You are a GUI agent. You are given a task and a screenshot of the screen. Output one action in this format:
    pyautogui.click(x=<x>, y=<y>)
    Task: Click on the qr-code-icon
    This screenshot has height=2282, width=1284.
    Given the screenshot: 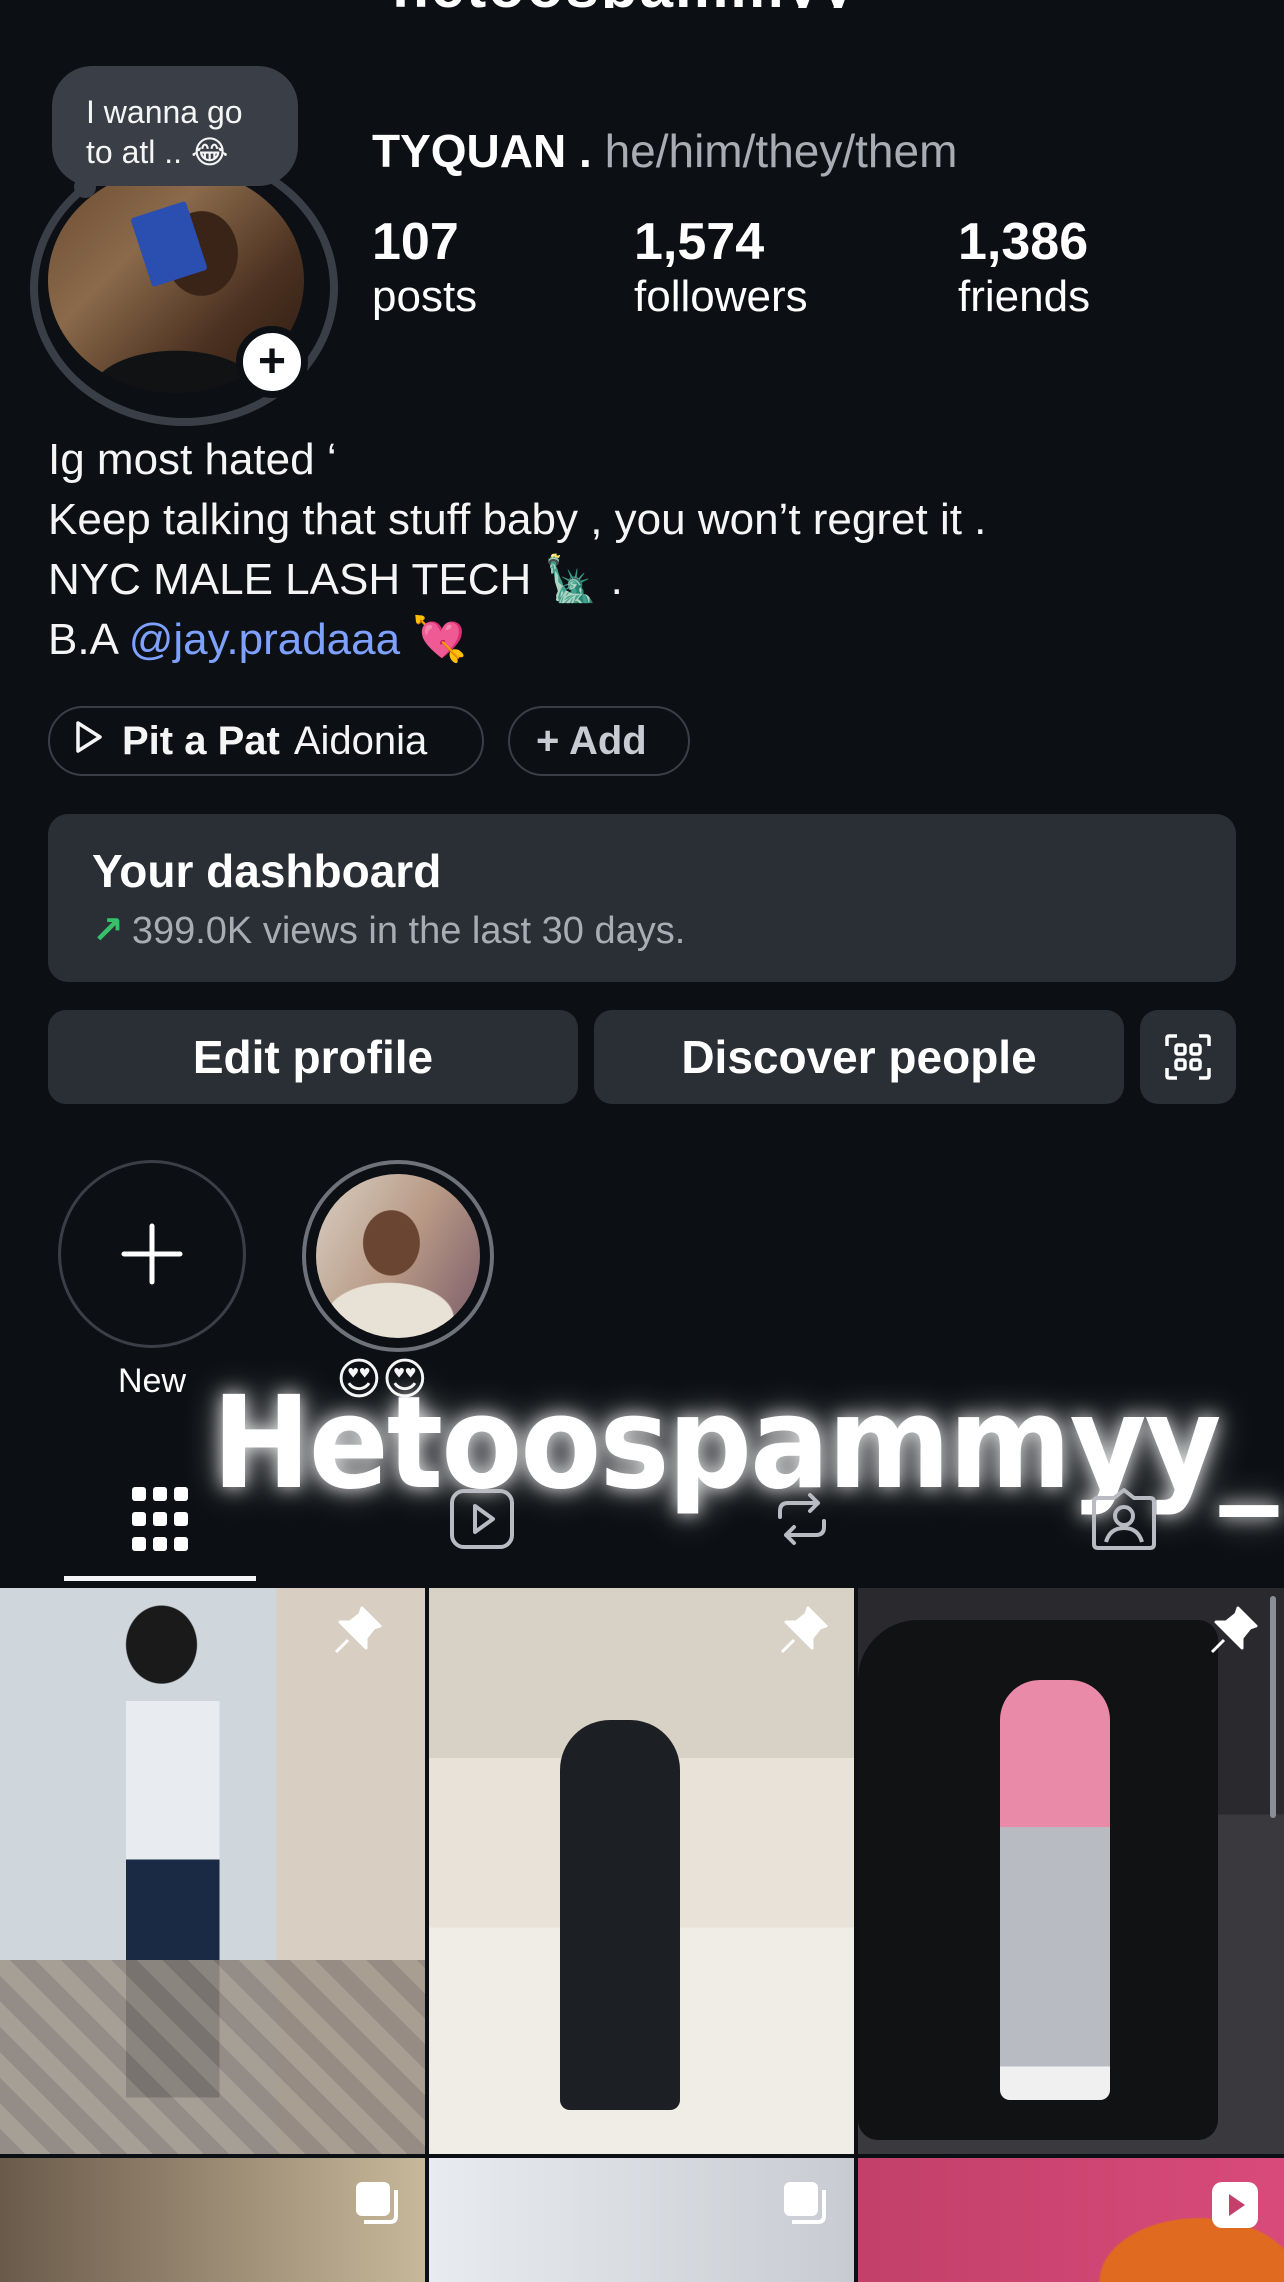 What is the action you would take?
    pyautogui.click(x=1188, y=1057)
    